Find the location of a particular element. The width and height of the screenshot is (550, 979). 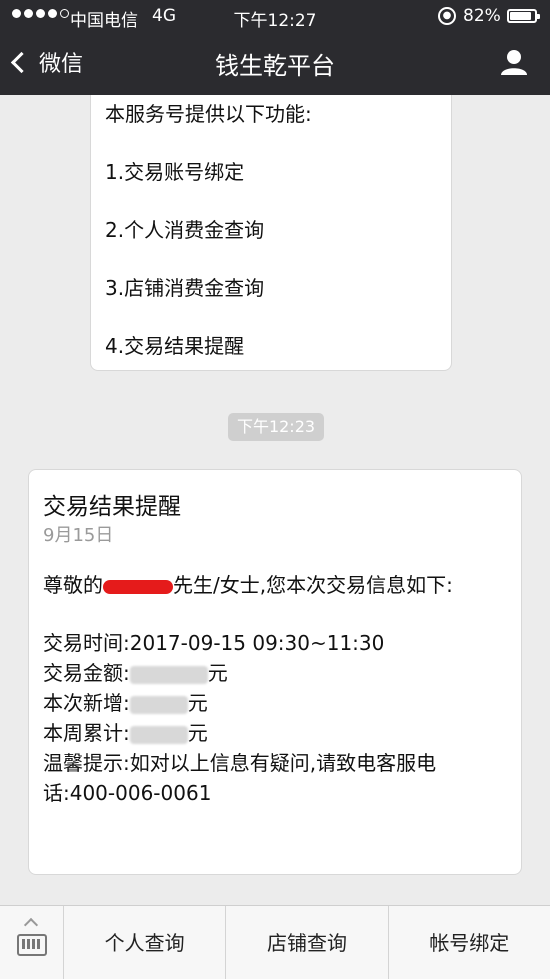

bubble-line: 本服务号提供以下功能: is located at coordinates (208, 114).